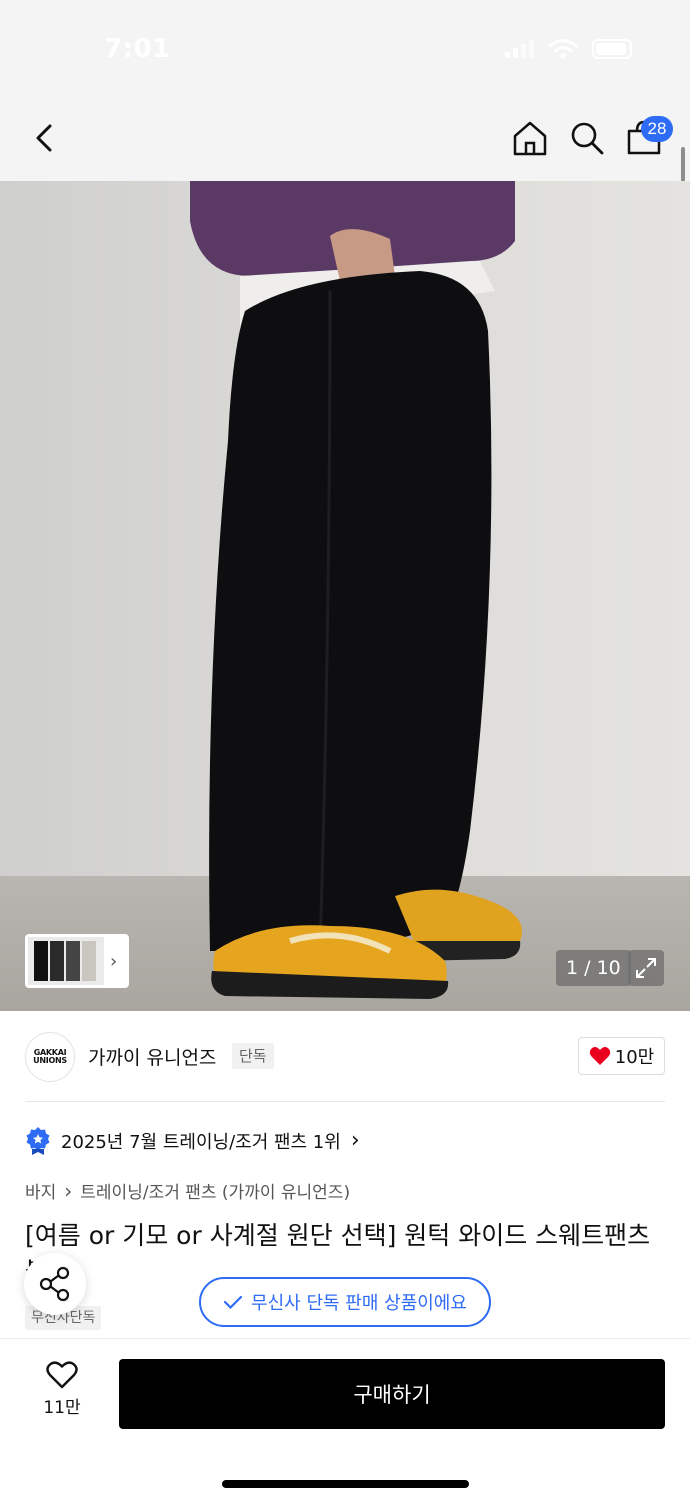 This screenshot has width=690, height=1500. I want to click on heart-outline-icon, so click(62, 1375).